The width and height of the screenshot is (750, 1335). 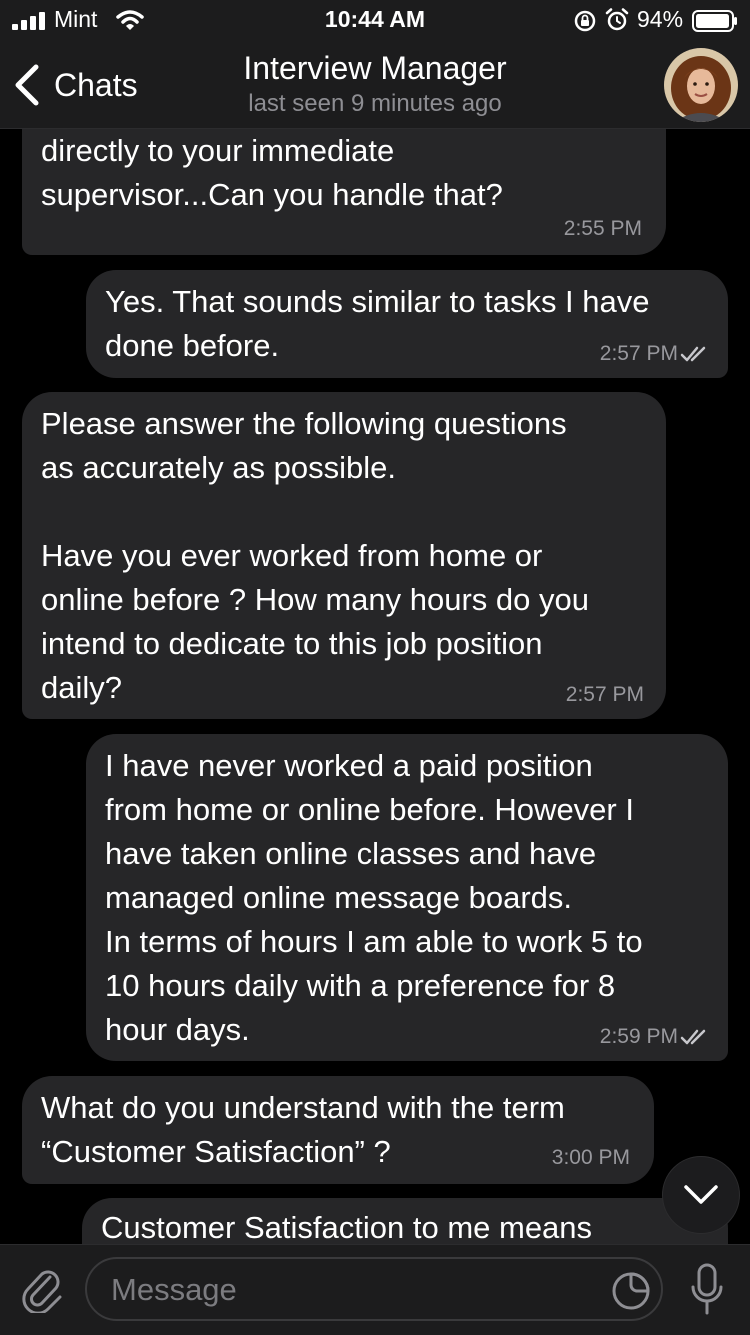 I want to click on scroll-to-bottom-button, so click(x=701, y=1195).